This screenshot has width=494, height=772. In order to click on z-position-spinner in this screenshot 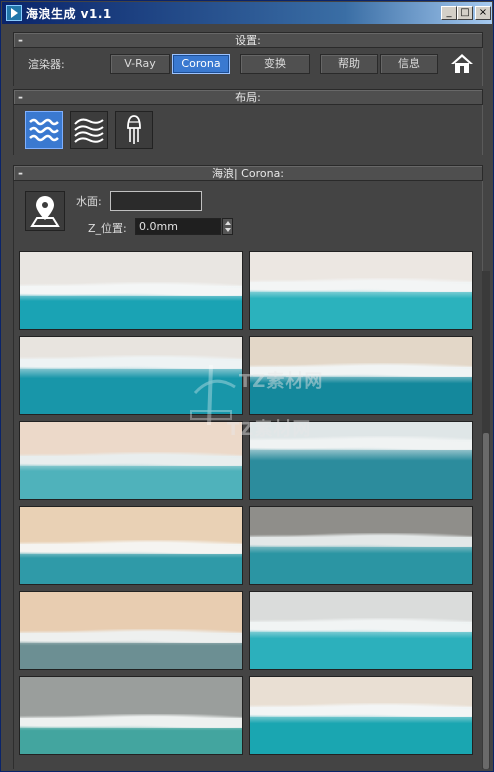, I will do `click(227, 226)`.